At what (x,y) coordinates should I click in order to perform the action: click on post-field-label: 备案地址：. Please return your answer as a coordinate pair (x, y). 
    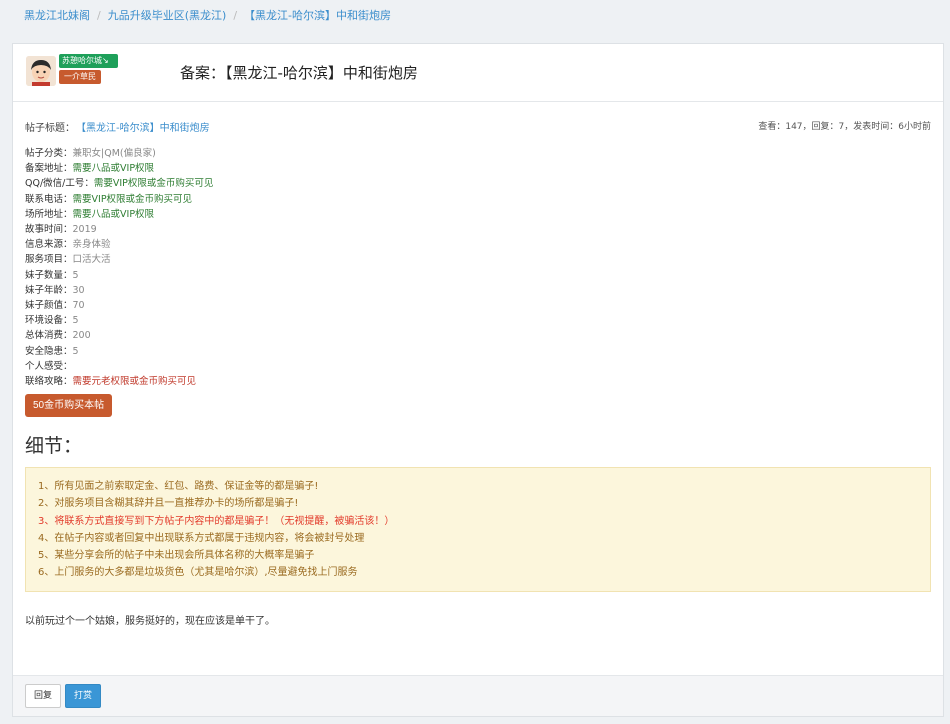
    Looking at the image, I should click on (49, 169).